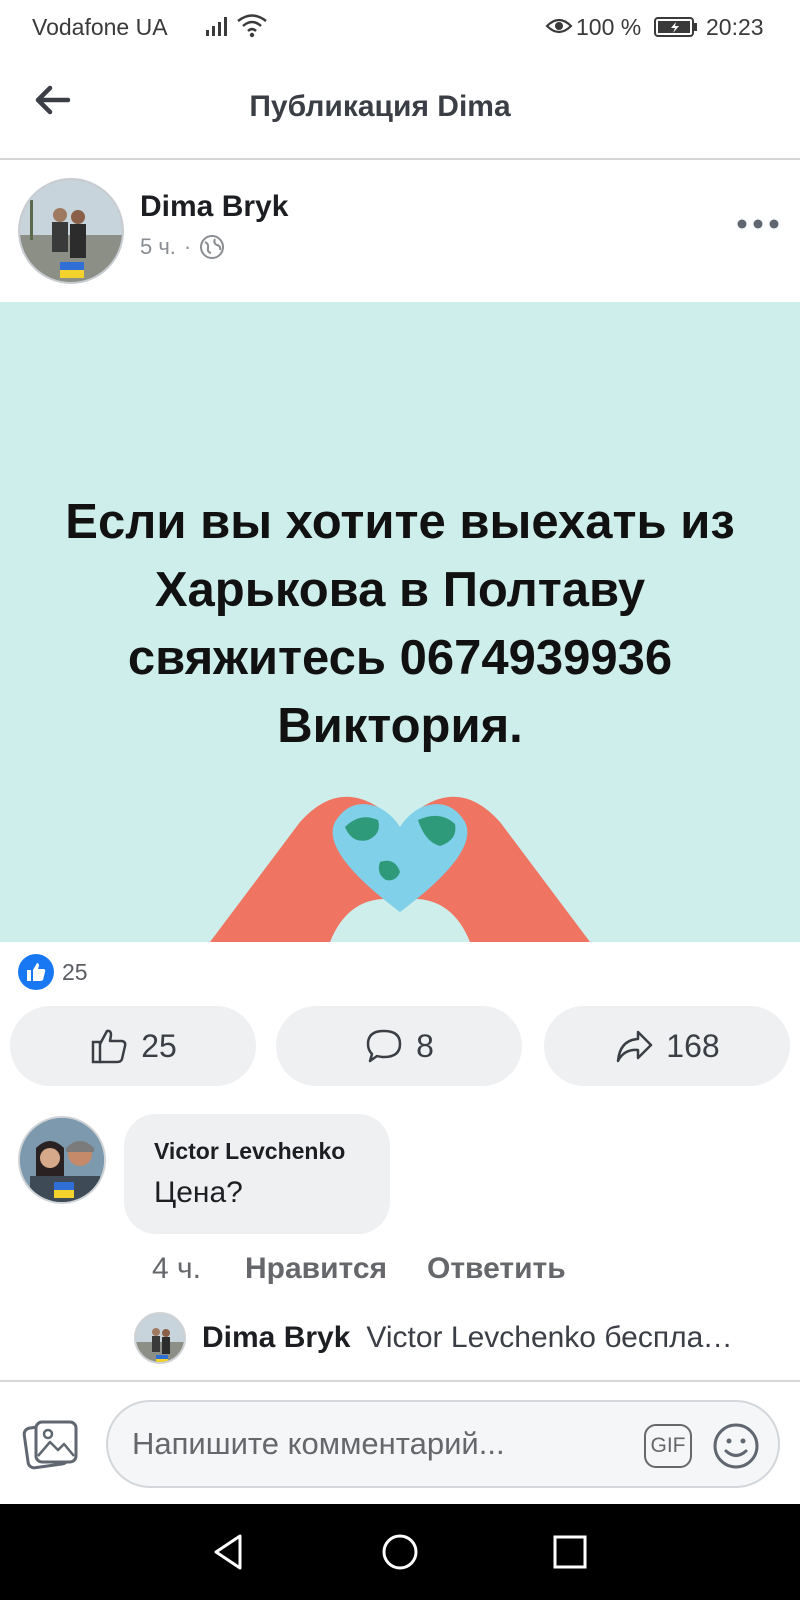  I want to click on comment-like-link: Нравится, so click(316, 1269).